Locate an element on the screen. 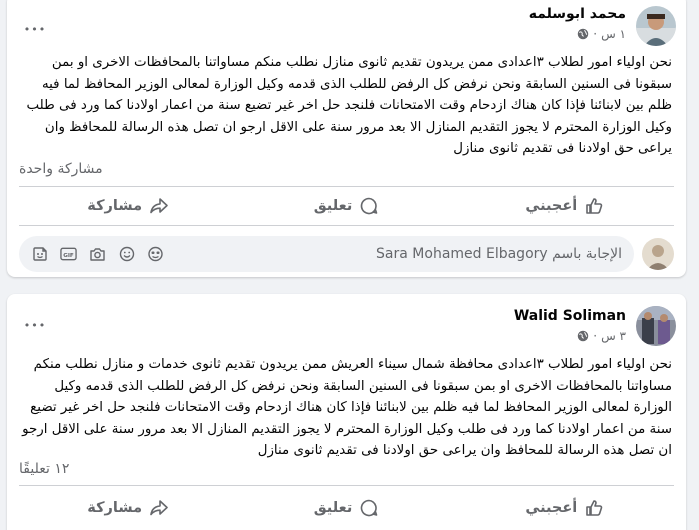 This screenshot has width=699, height=530. emoji-icon is located at coordinates (126, 254).